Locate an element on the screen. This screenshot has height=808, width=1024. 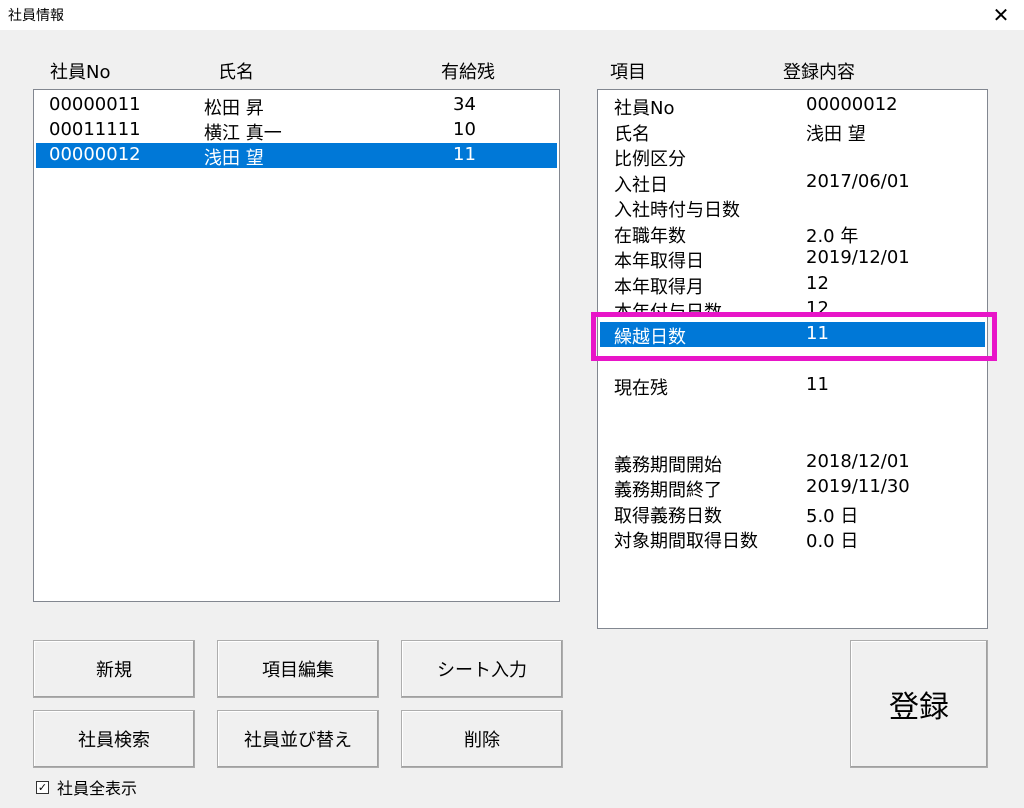
detail-label: 取得義務日数 is located at coordinates (668, 516).